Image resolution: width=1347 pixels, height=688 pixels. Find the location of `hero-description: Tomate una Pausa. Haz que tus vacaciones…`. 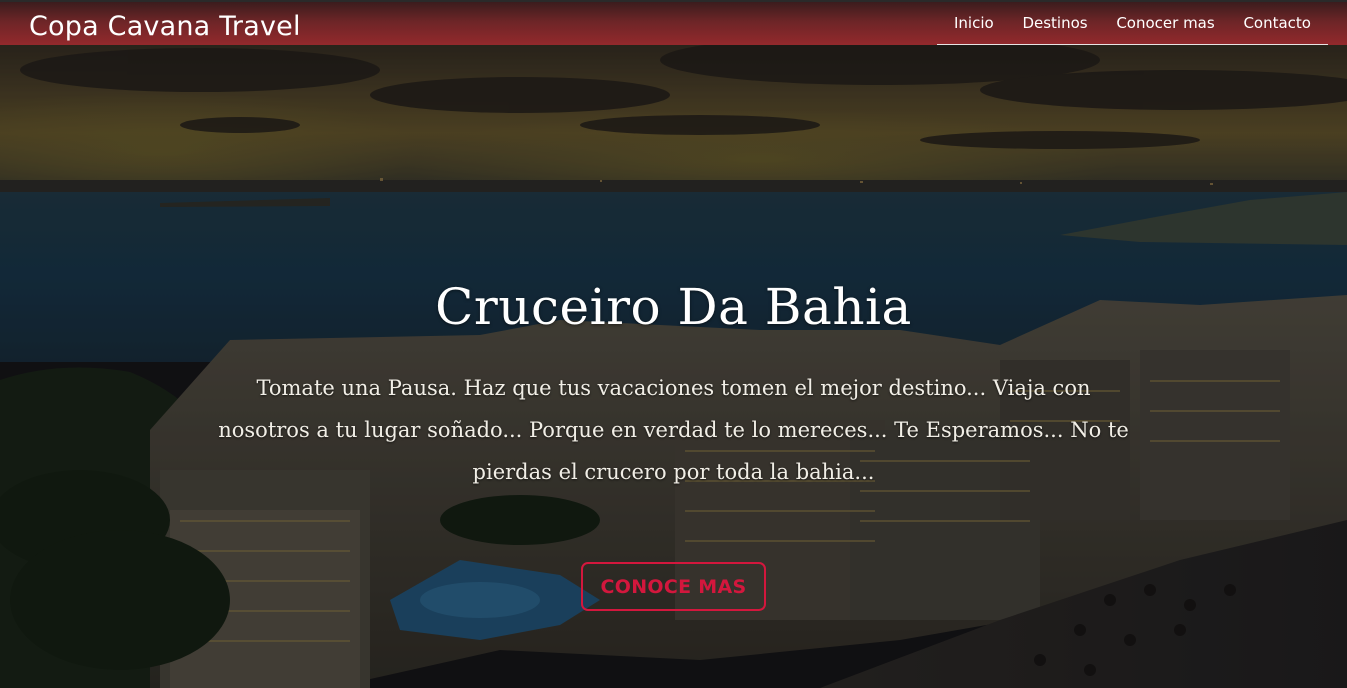

hero-description: Tomate una Pausa. Haz que tus vacaciones… is located at coordinates (673, 430).